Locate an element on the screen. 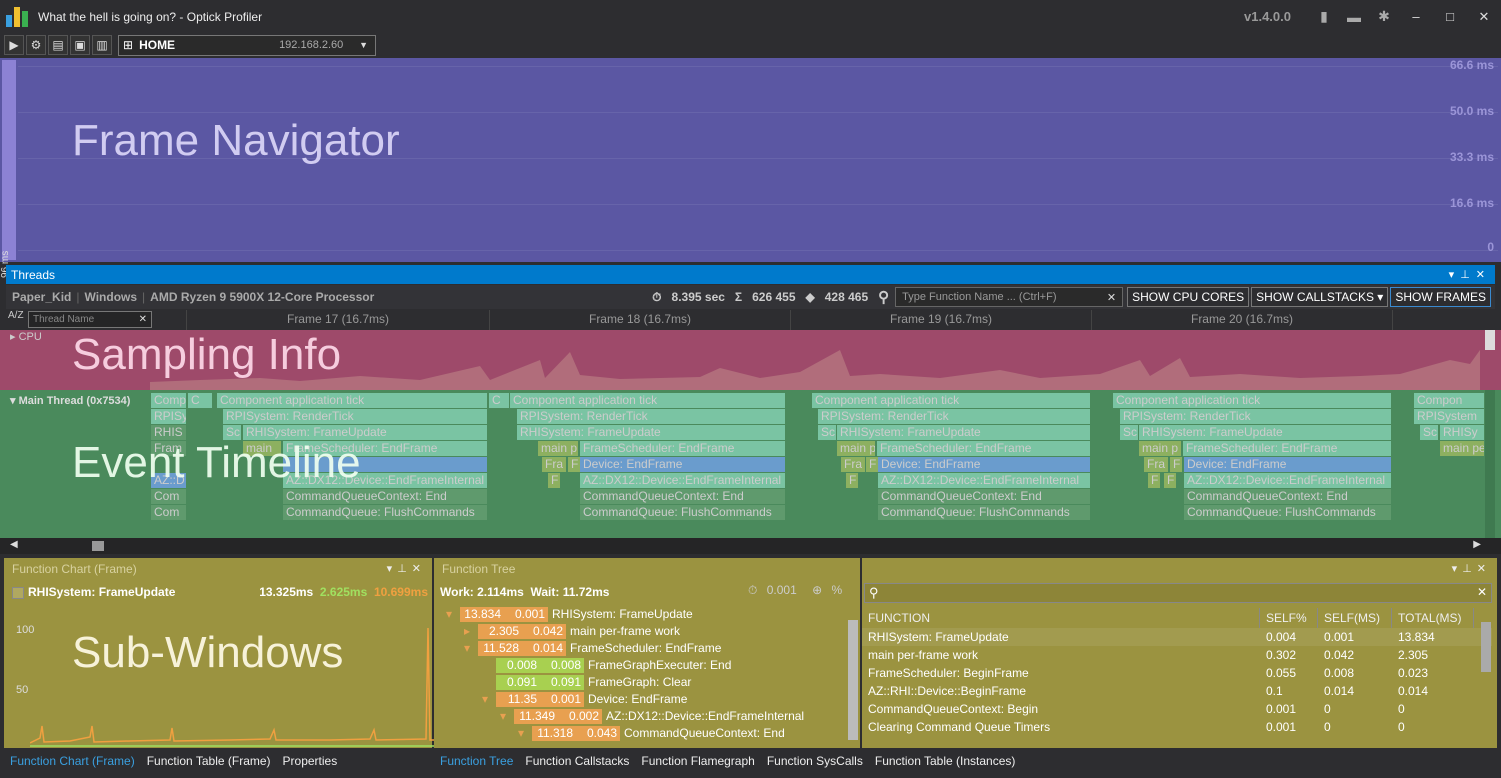 This screenshot has height=778, width=1501. bug-icon: ✱ is located at coordinates (1384, 16).